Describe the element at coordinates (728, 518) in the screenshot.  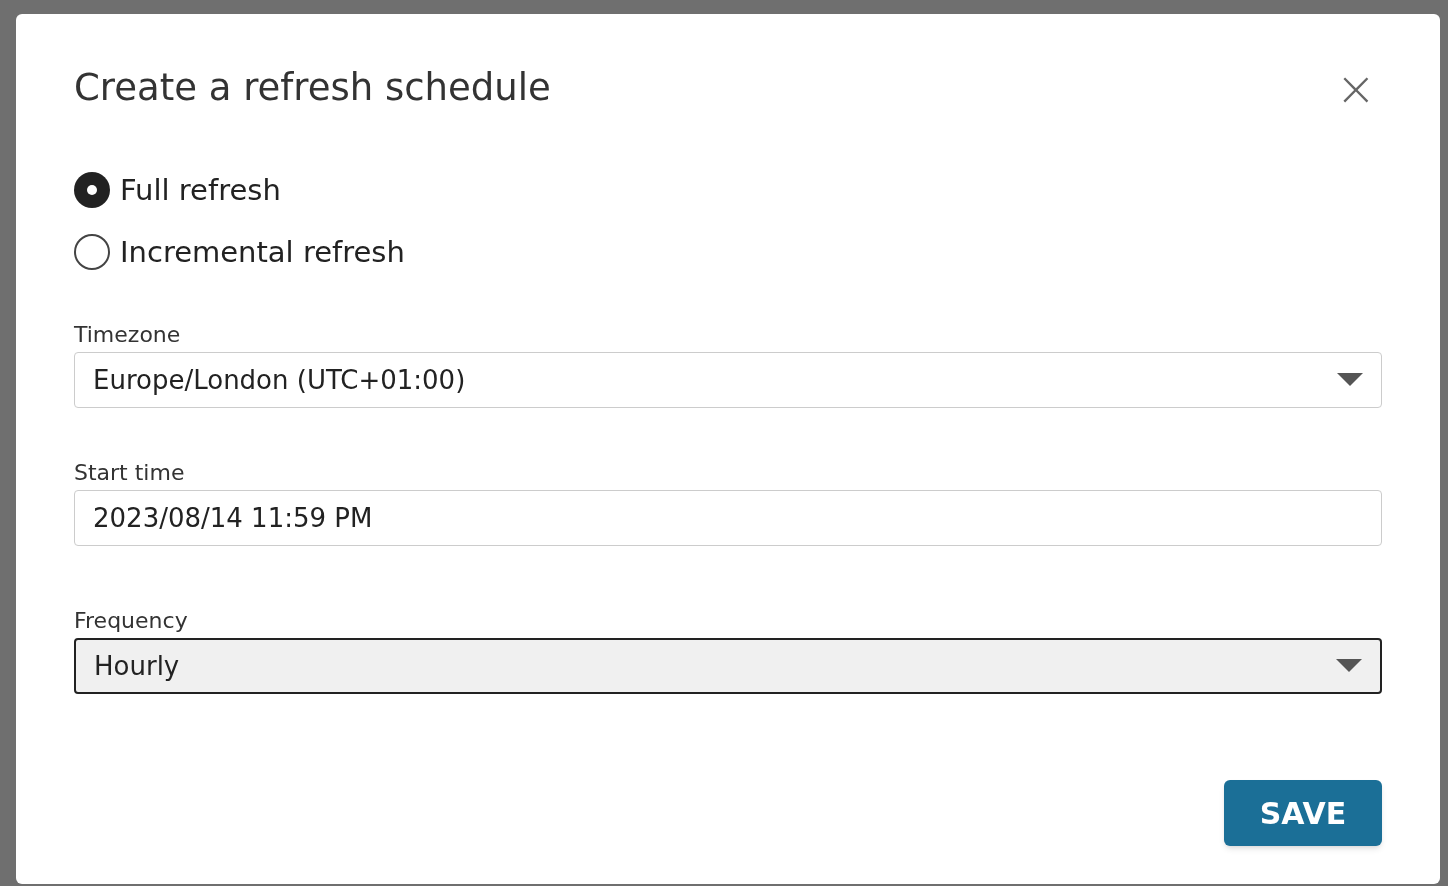
I see `input-field: 2023/08/14 11:59 PM` at that location.